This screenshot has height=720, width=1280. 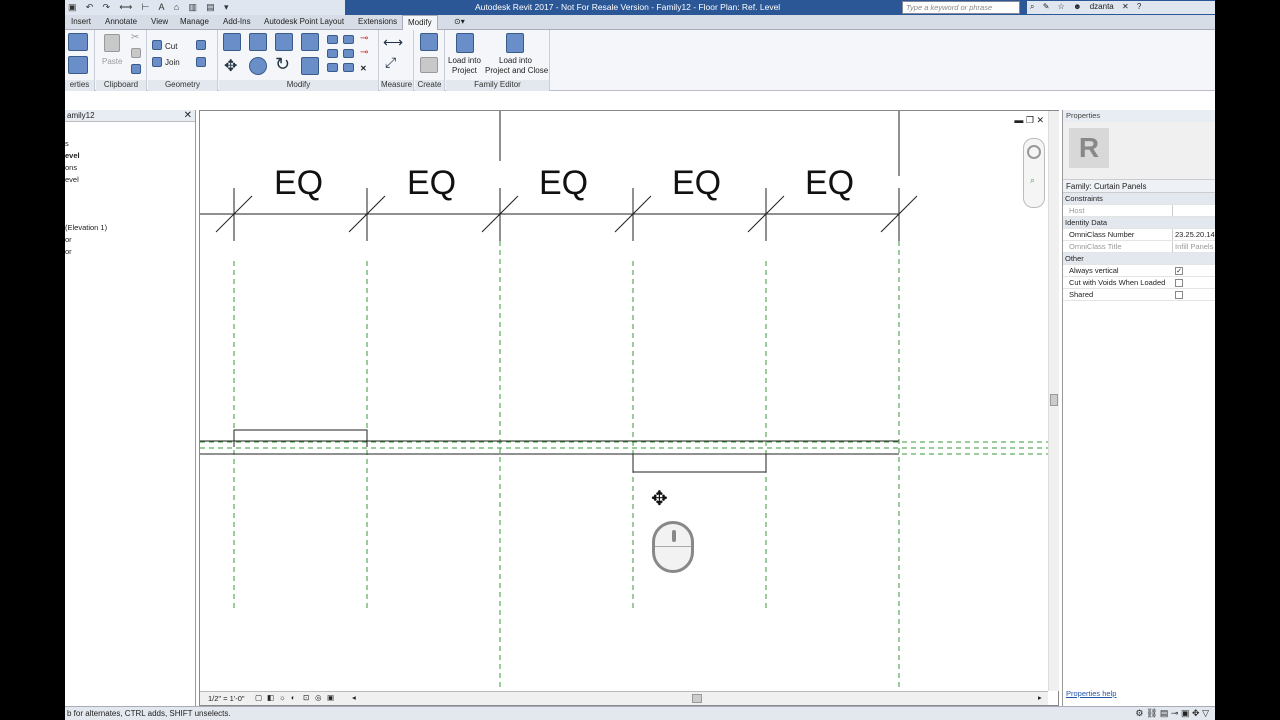 I want to click on group-identity-data: Identity Data, so click(x=1139, y=223).